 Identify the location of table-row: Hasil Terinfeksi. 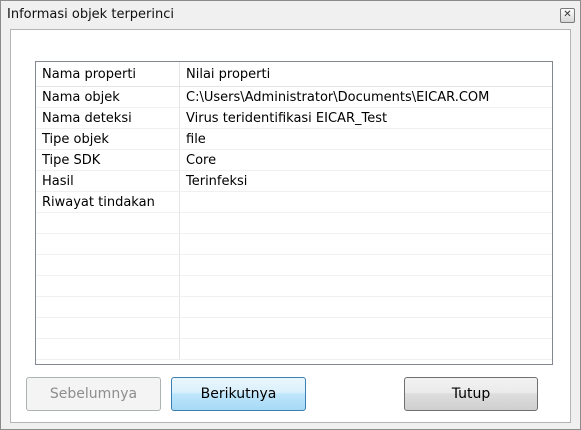
(294, 181).